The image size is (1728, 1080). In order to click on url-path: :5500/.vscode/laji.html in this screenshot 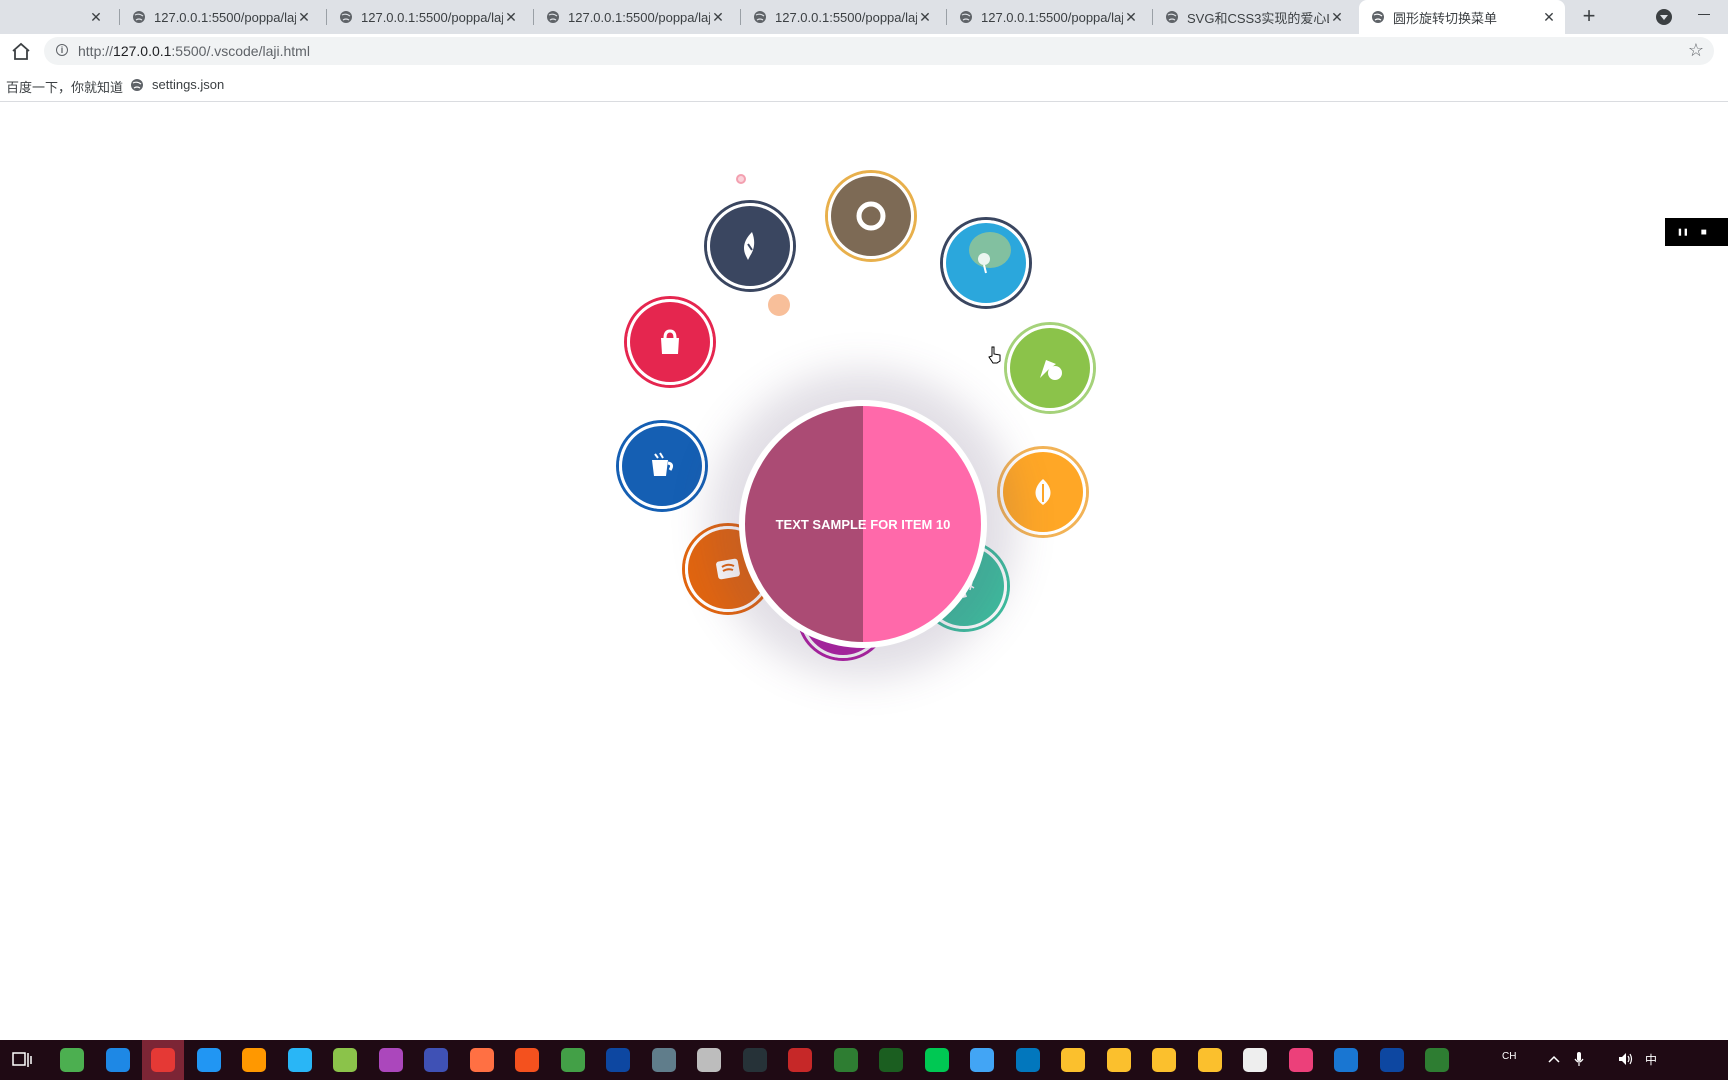, I will do `click(240, 51)`.